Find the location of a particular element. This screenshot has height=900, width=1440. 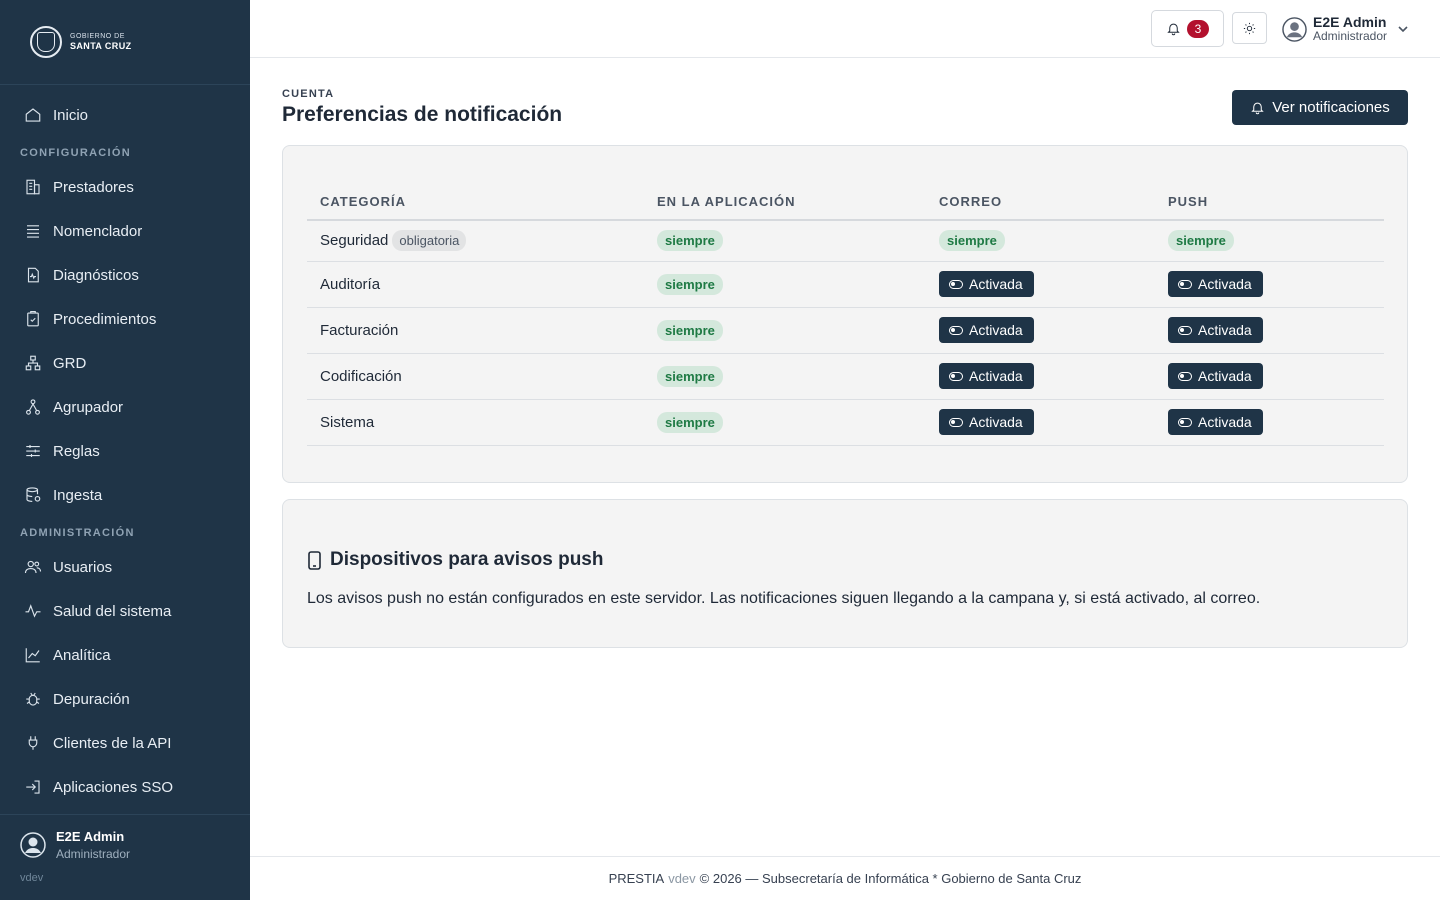

sidebar-item-label: Analítica is located at coordinates (82, 655).